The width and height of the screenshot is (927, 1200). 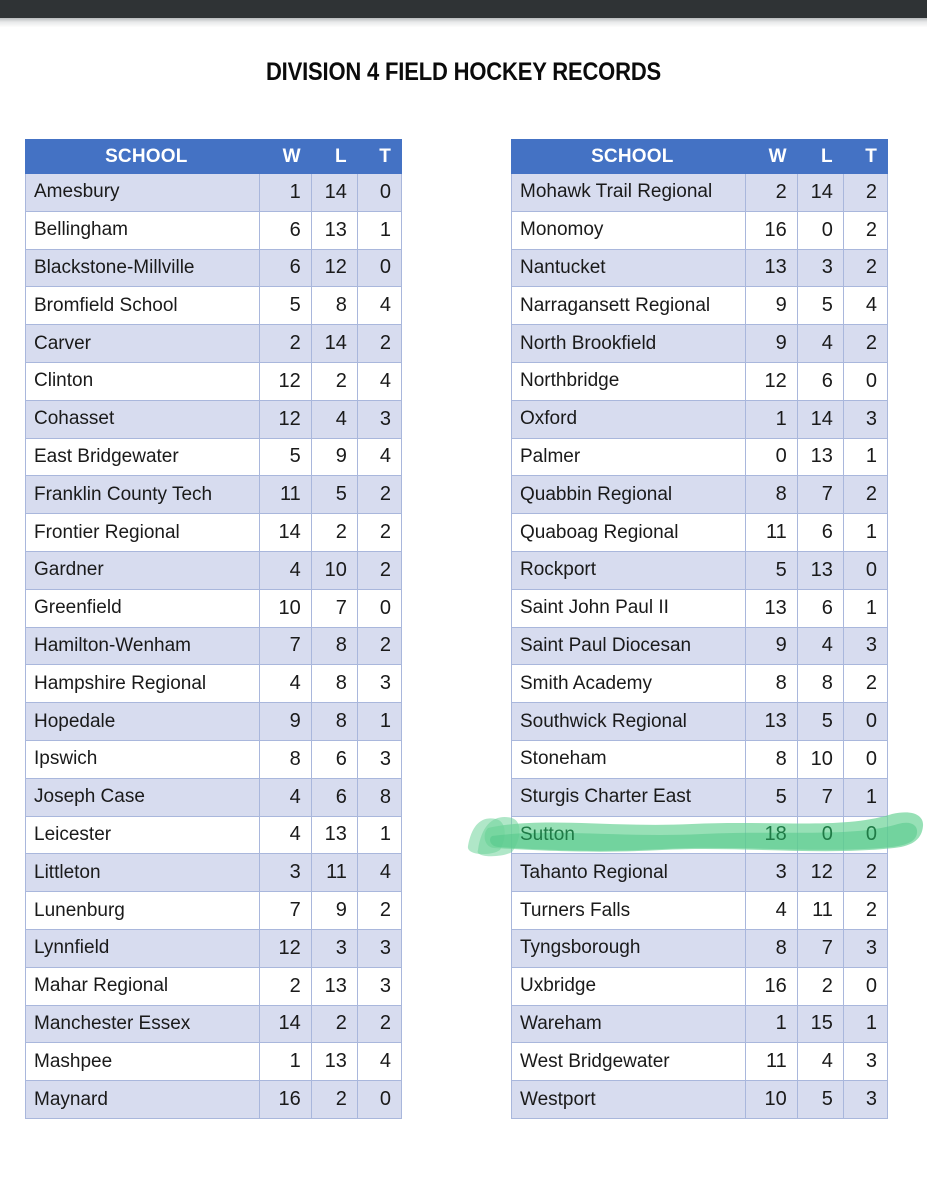 What do you see at coordinates (700, 230) in the screenshot?
I see `table-row: Monomoy 16 0 2` at bounding box center [700, 230].